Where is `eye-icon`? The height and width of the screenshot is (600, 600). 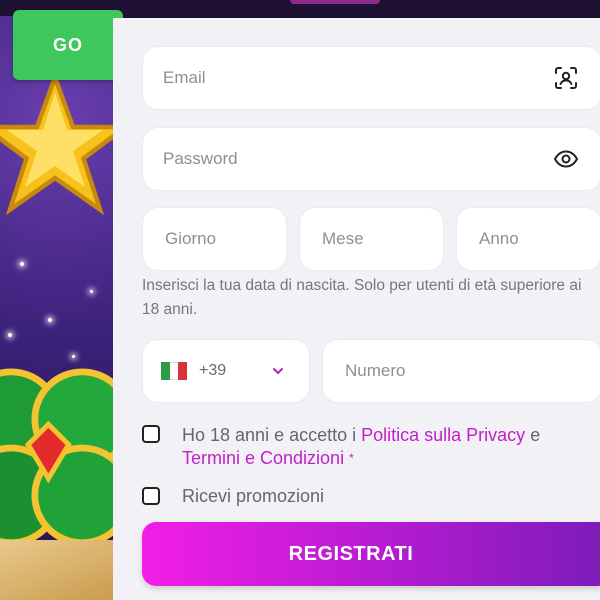 eye-icon is located at coordinates (566, 159).